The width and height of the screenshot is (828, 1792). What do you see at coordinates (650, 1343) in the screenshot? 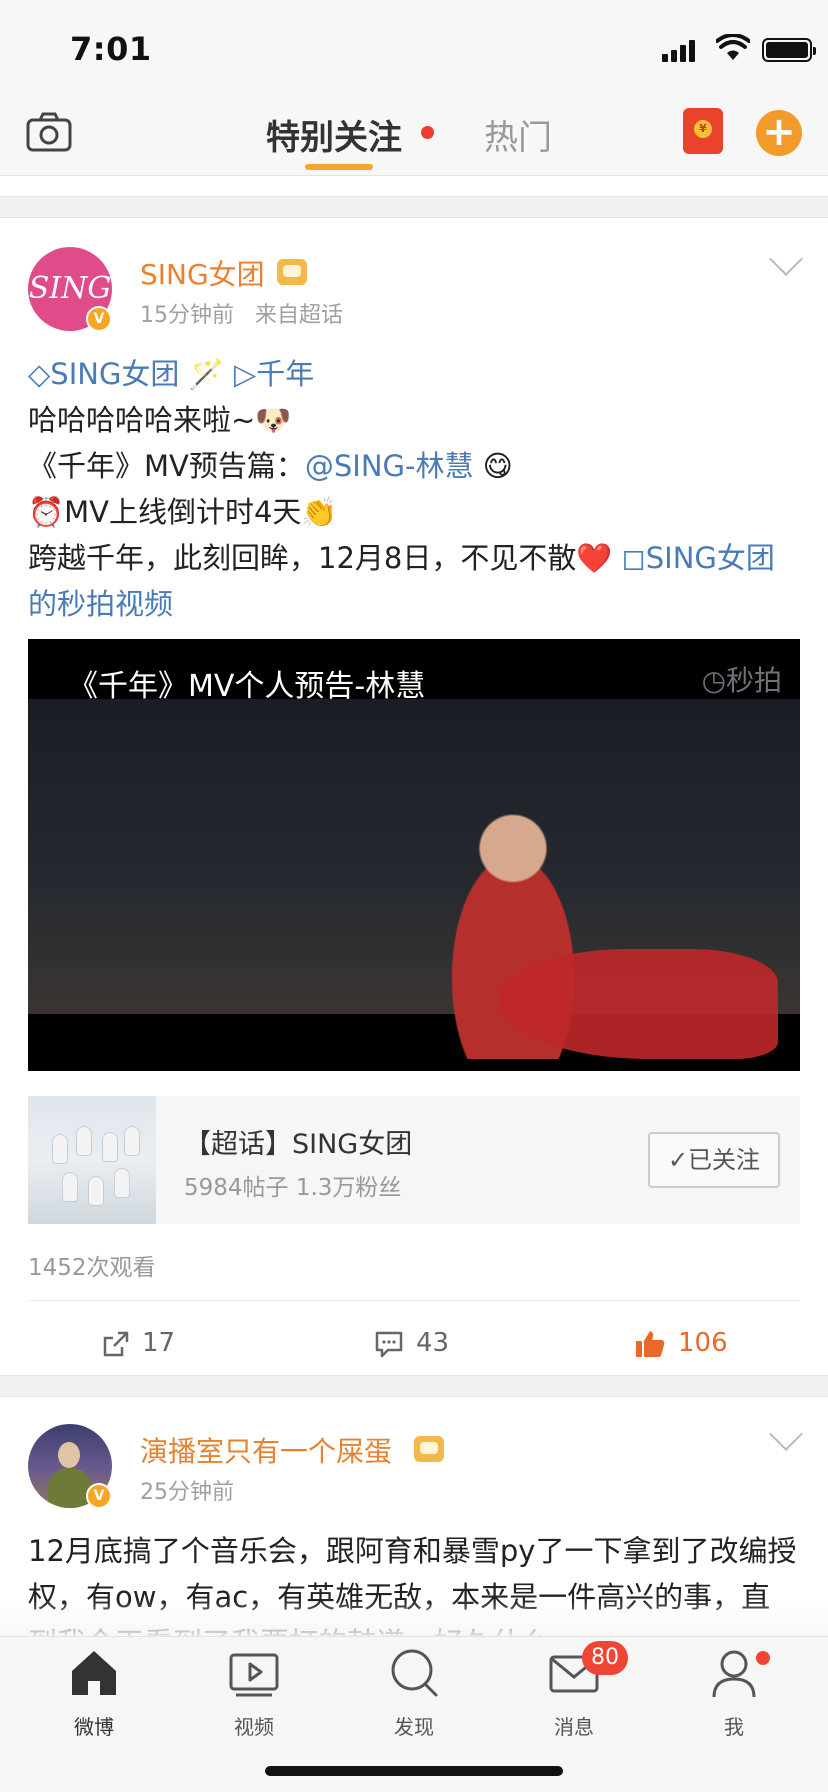
I see `thumbs-up-icon` at bounding box center [650, 1343].